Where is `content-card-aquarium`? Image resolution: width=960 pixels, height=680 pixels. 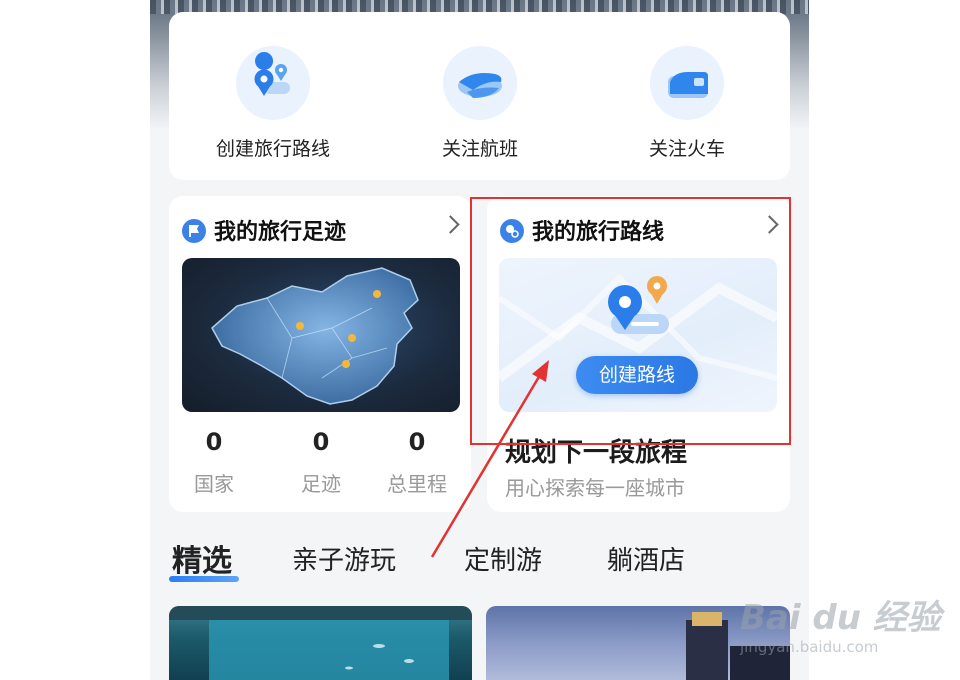
content-card-aquarium is located at coordinates (320, 643).